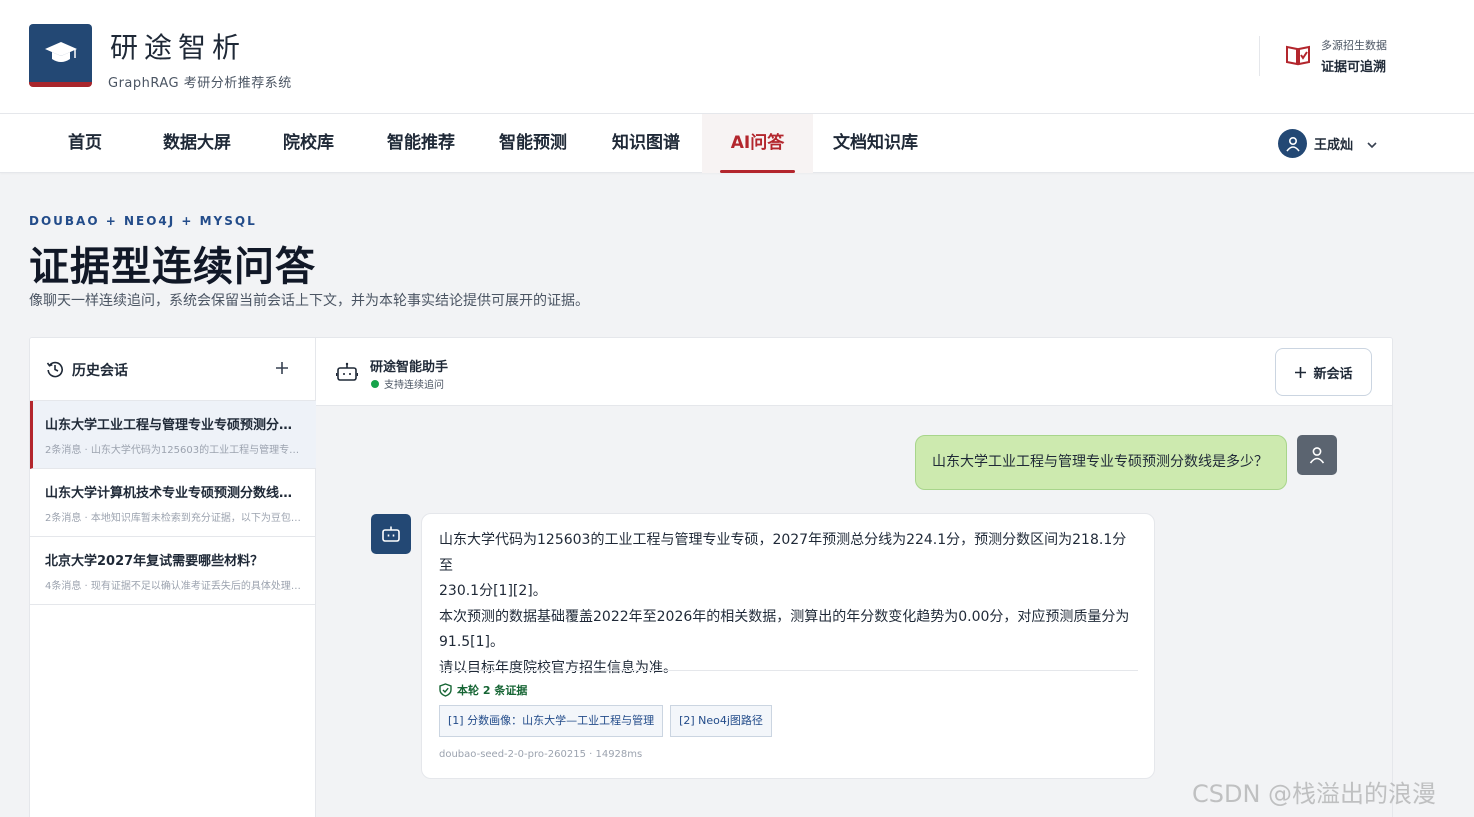 The height and width of the screenshot is (817, 1474). I want to click on user-message-bubble: 山东大学工业工程与管理专业专硕预测分数线是多少？, so click(1101, 462).